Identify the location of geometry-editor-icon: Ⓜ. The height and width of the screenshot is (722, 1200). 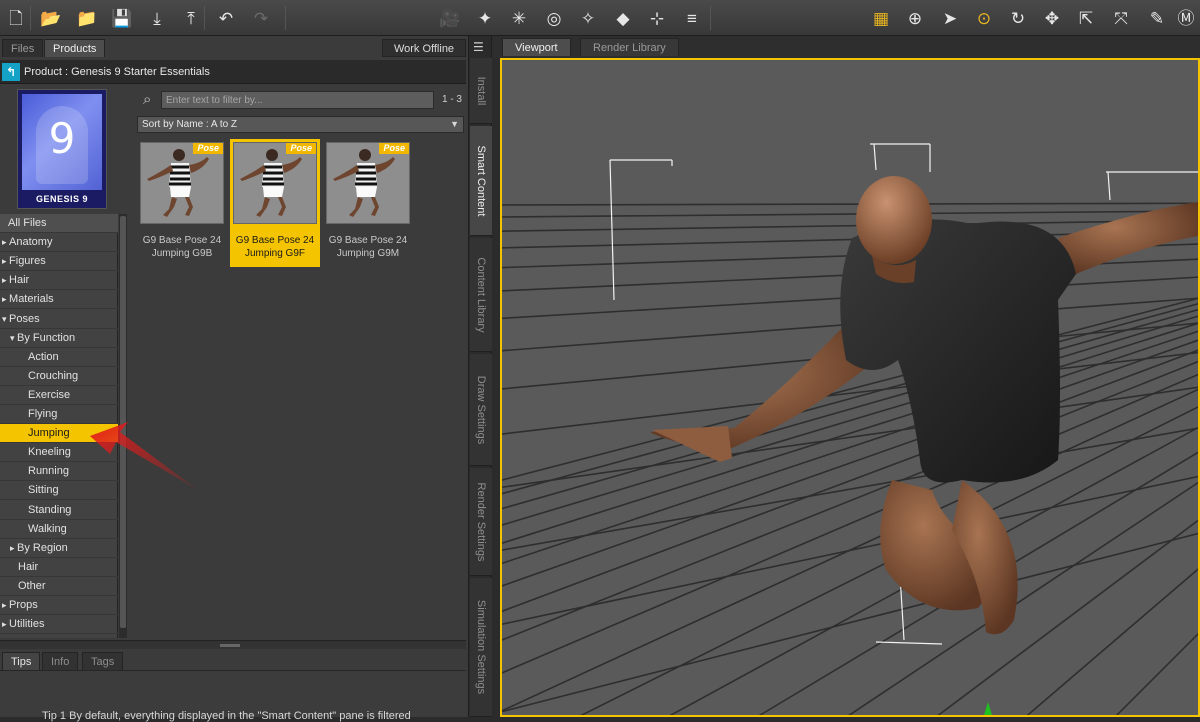
(1186, 18).